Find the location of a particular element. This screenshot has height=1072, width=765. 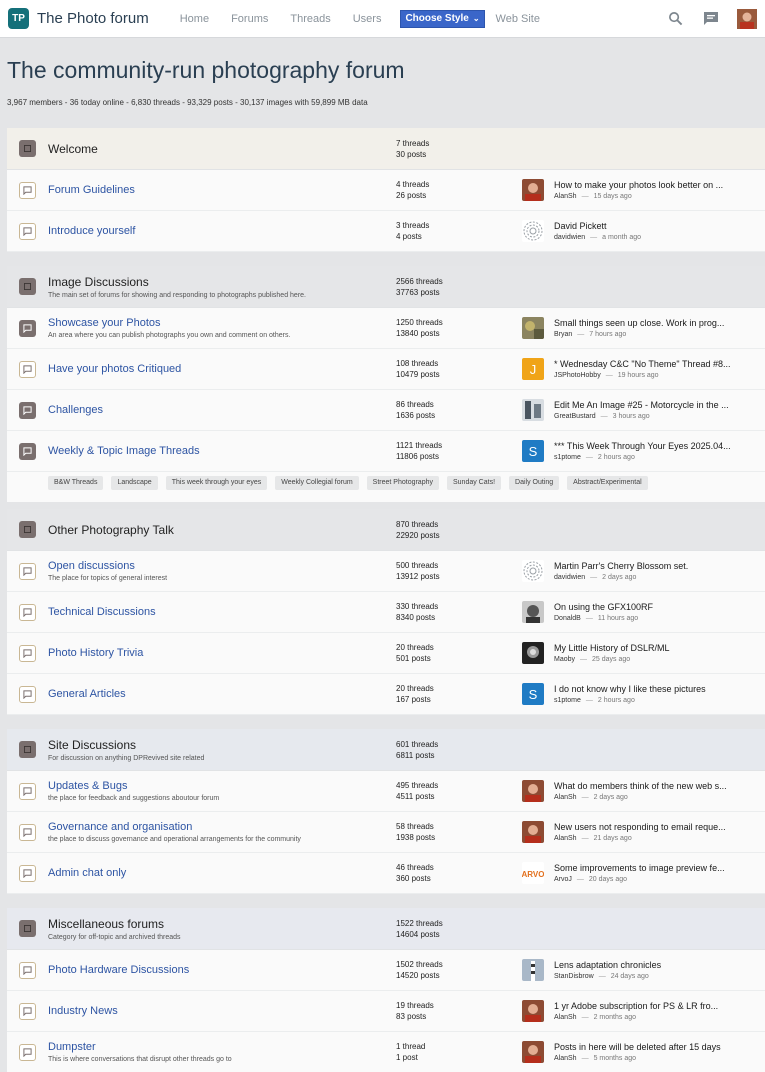

nav-forums: Forums is located at coordinates (249, 19).